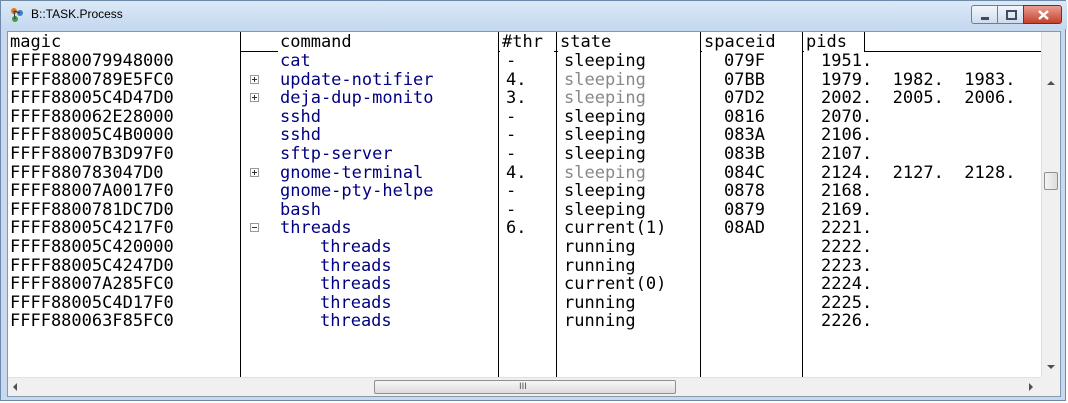  Describe the element at coordinates (124, 42) in the screenshot. I see `column-header-magic: magic` at that location.